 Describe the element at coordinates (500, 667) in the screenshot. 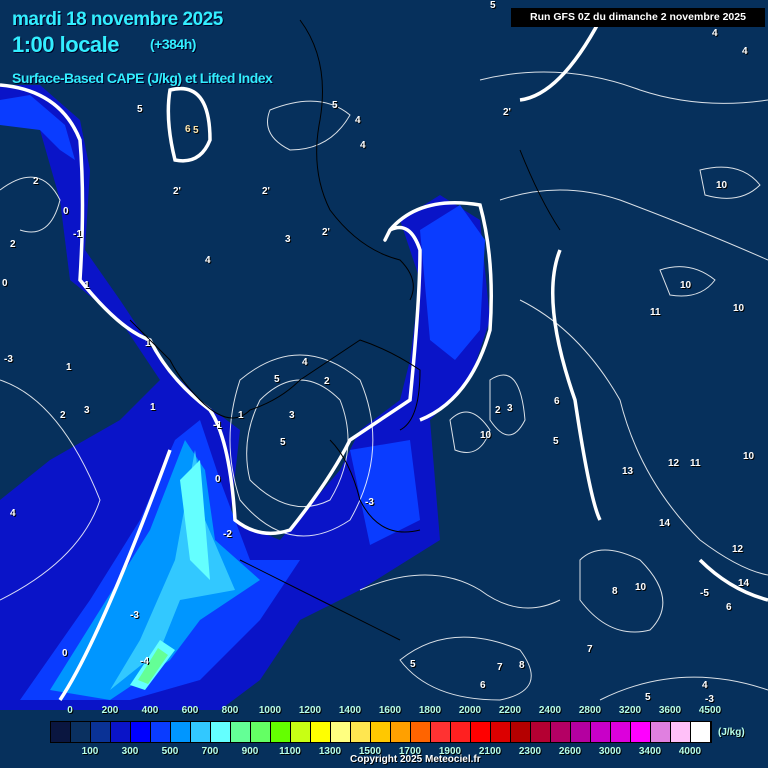

I see `contour-label: 7` at that location.